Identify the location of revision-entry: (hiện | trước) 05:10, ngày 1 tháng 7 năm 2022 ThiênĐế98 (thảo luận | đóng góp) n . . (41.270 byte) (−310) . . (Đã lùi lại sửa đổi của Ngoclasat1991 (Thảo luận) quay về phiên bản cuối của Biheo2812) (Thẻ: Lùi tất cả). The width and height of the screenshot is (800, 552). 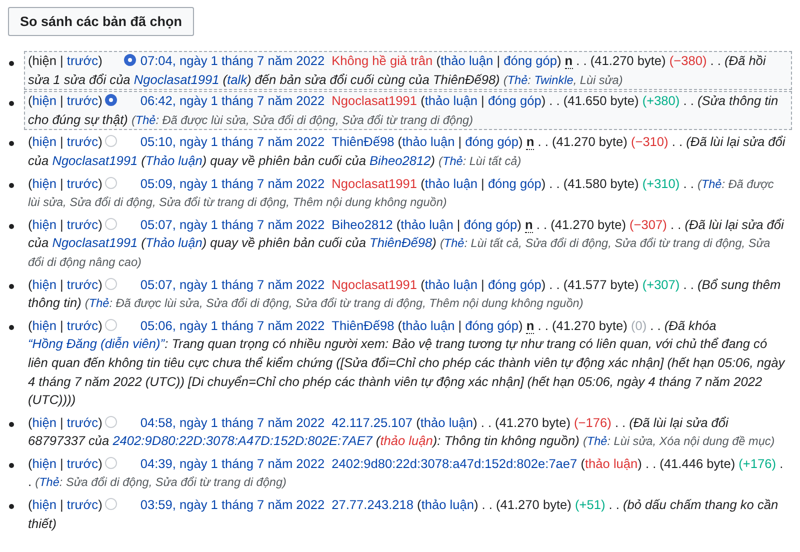
(406, 151).